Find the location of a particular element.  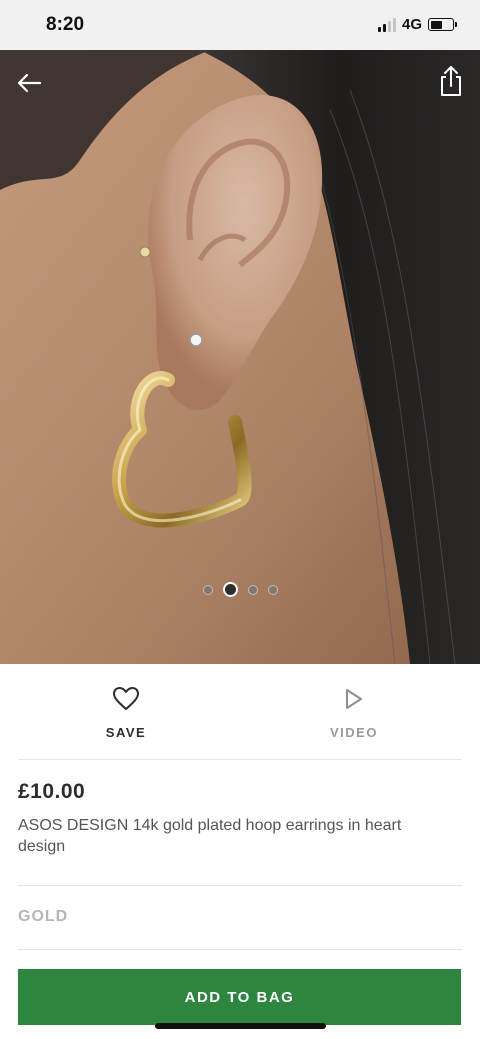

heart-icon is located at coordinates (126, 698).